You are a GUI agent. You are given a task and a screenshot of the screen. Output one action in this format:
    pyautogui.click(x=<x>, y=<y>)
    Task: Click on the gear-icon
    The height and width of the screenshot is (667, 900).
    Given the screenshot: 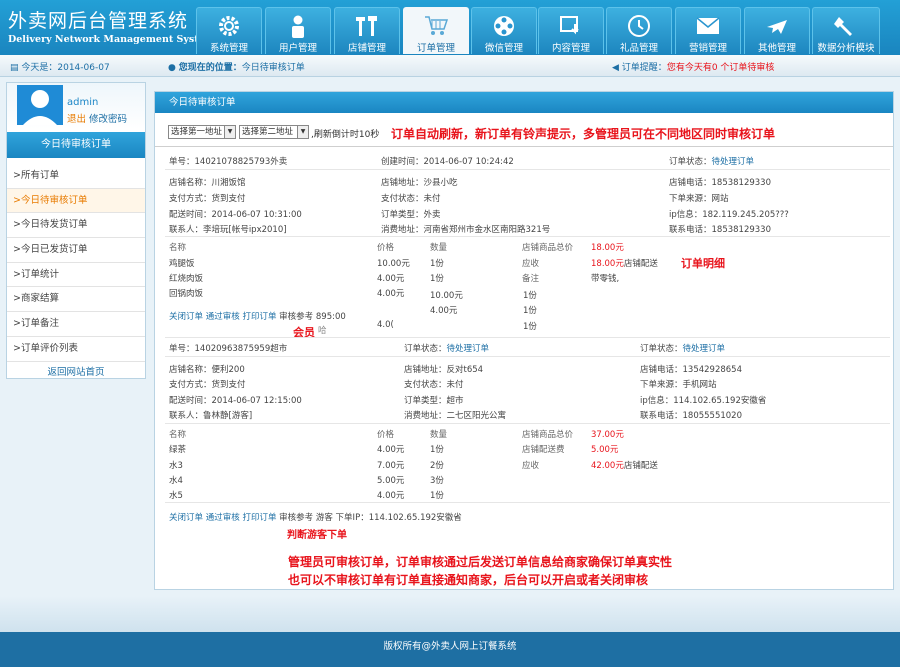 What is the action you would take?
    pyautogui.click(x=229, y=26)
    